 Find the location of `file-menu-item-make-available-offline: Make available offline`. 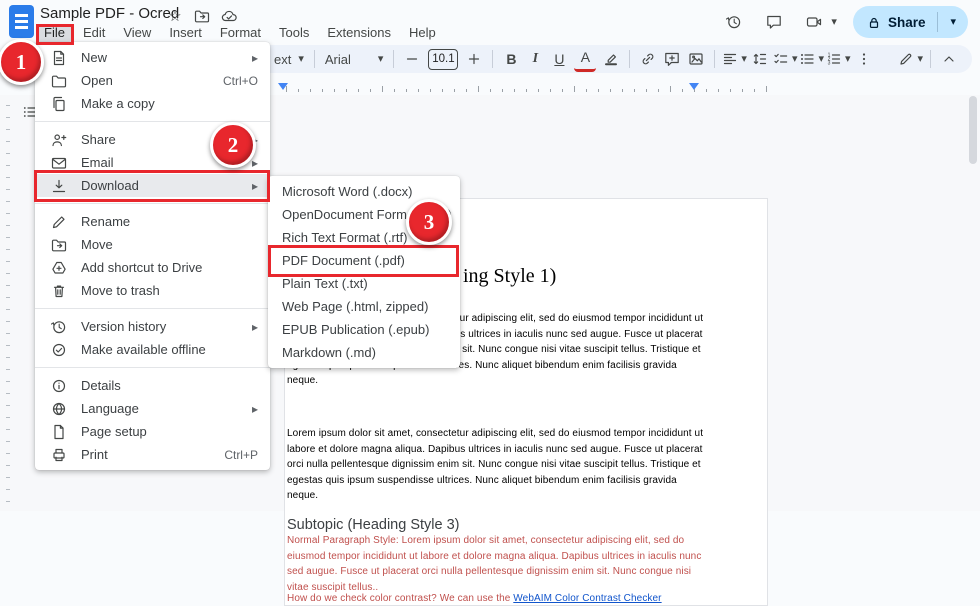

file-menu-item-make-available-offline: Make available offline is located at coordinates (152, 349).